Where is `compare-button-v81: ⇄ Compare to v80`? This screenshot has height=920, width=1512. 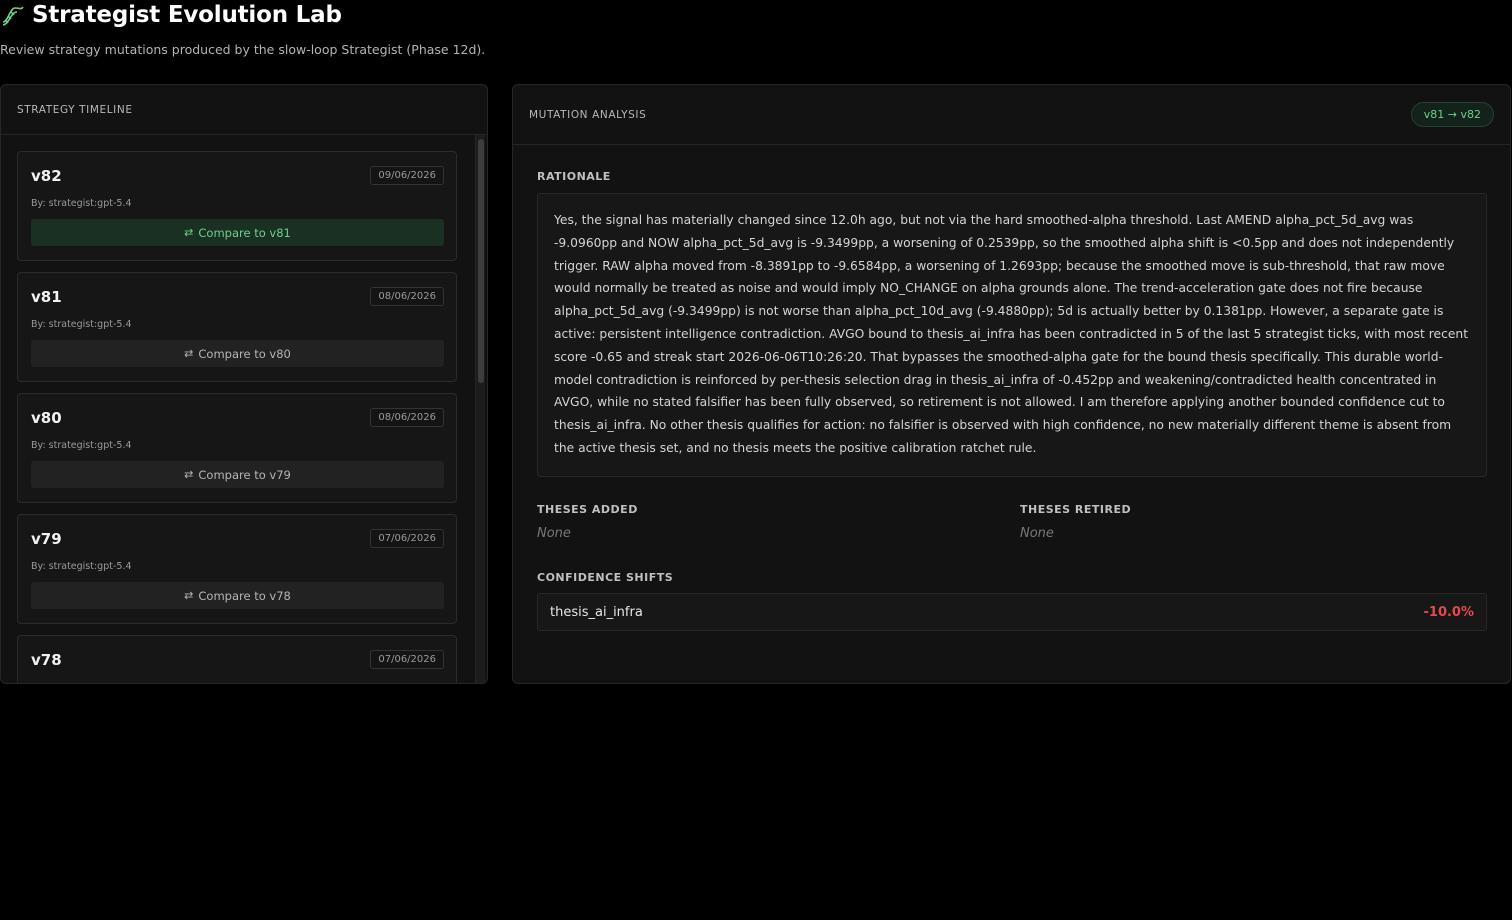
compare-button-v81: ⇄ Compare to v80 is located at coordinates (237, 353).